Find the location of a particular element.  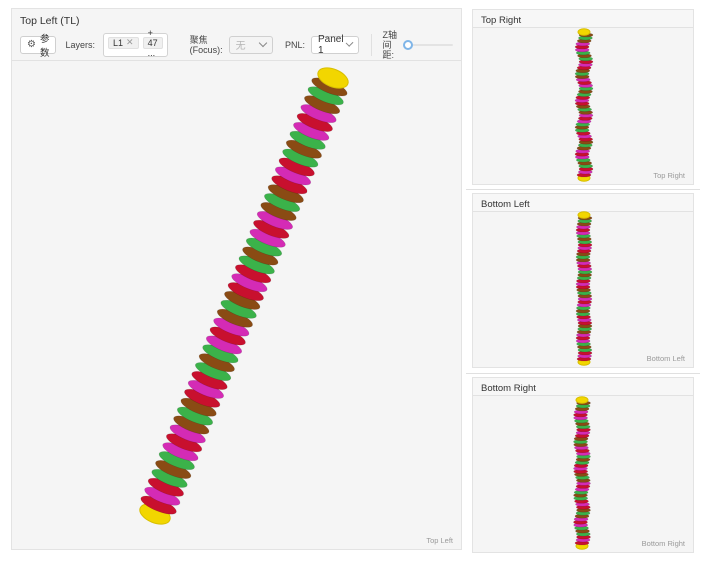

stack-render-top-right is located at coordinates (584, 98).